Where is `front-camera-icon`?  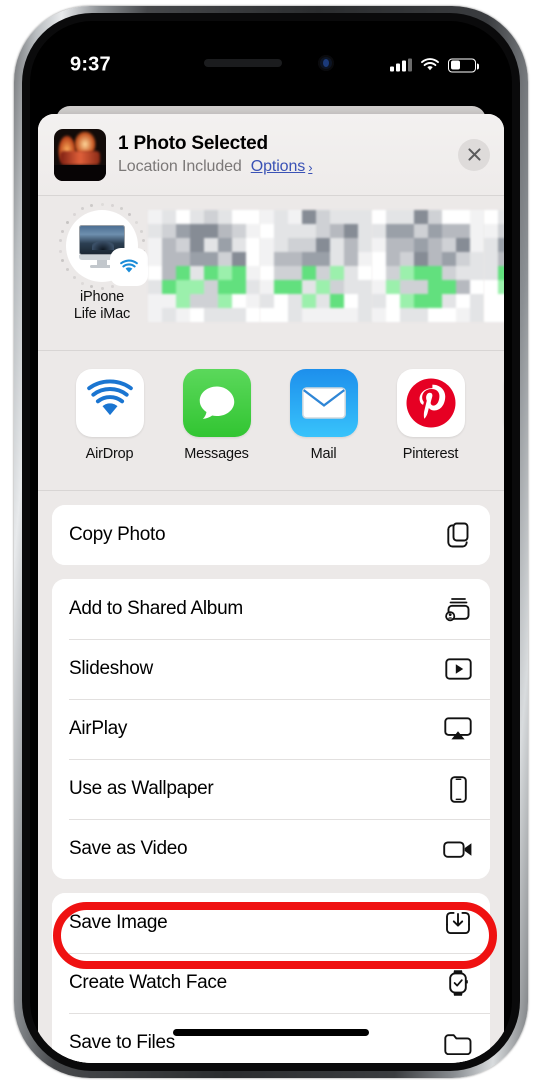 front-camera-icon is located at coordinates (326, 63).